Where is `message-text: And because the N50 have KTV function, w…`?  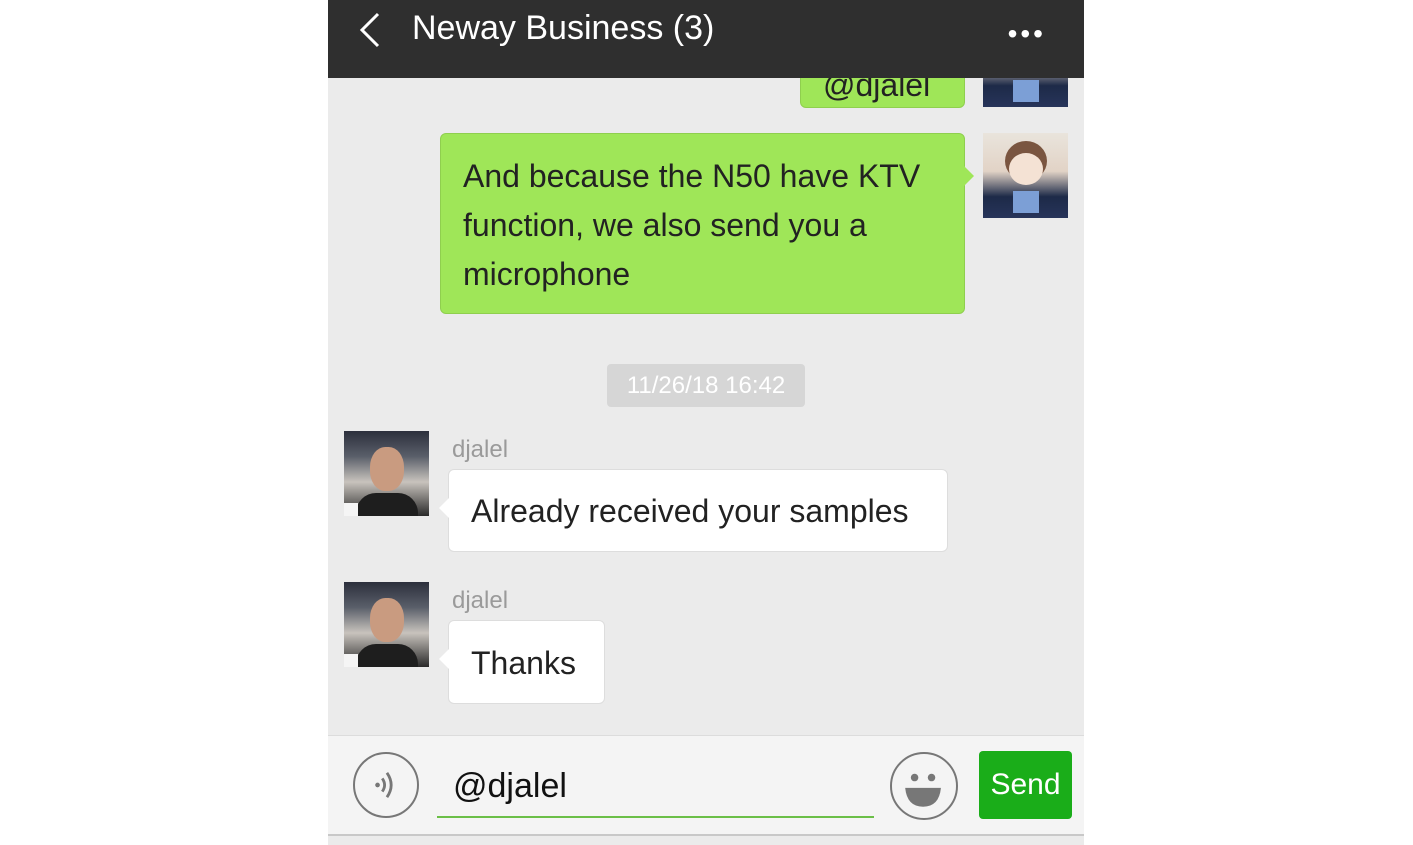
message-text: And because the N50 have KTV function, w… is located at coordinates (692, 225).